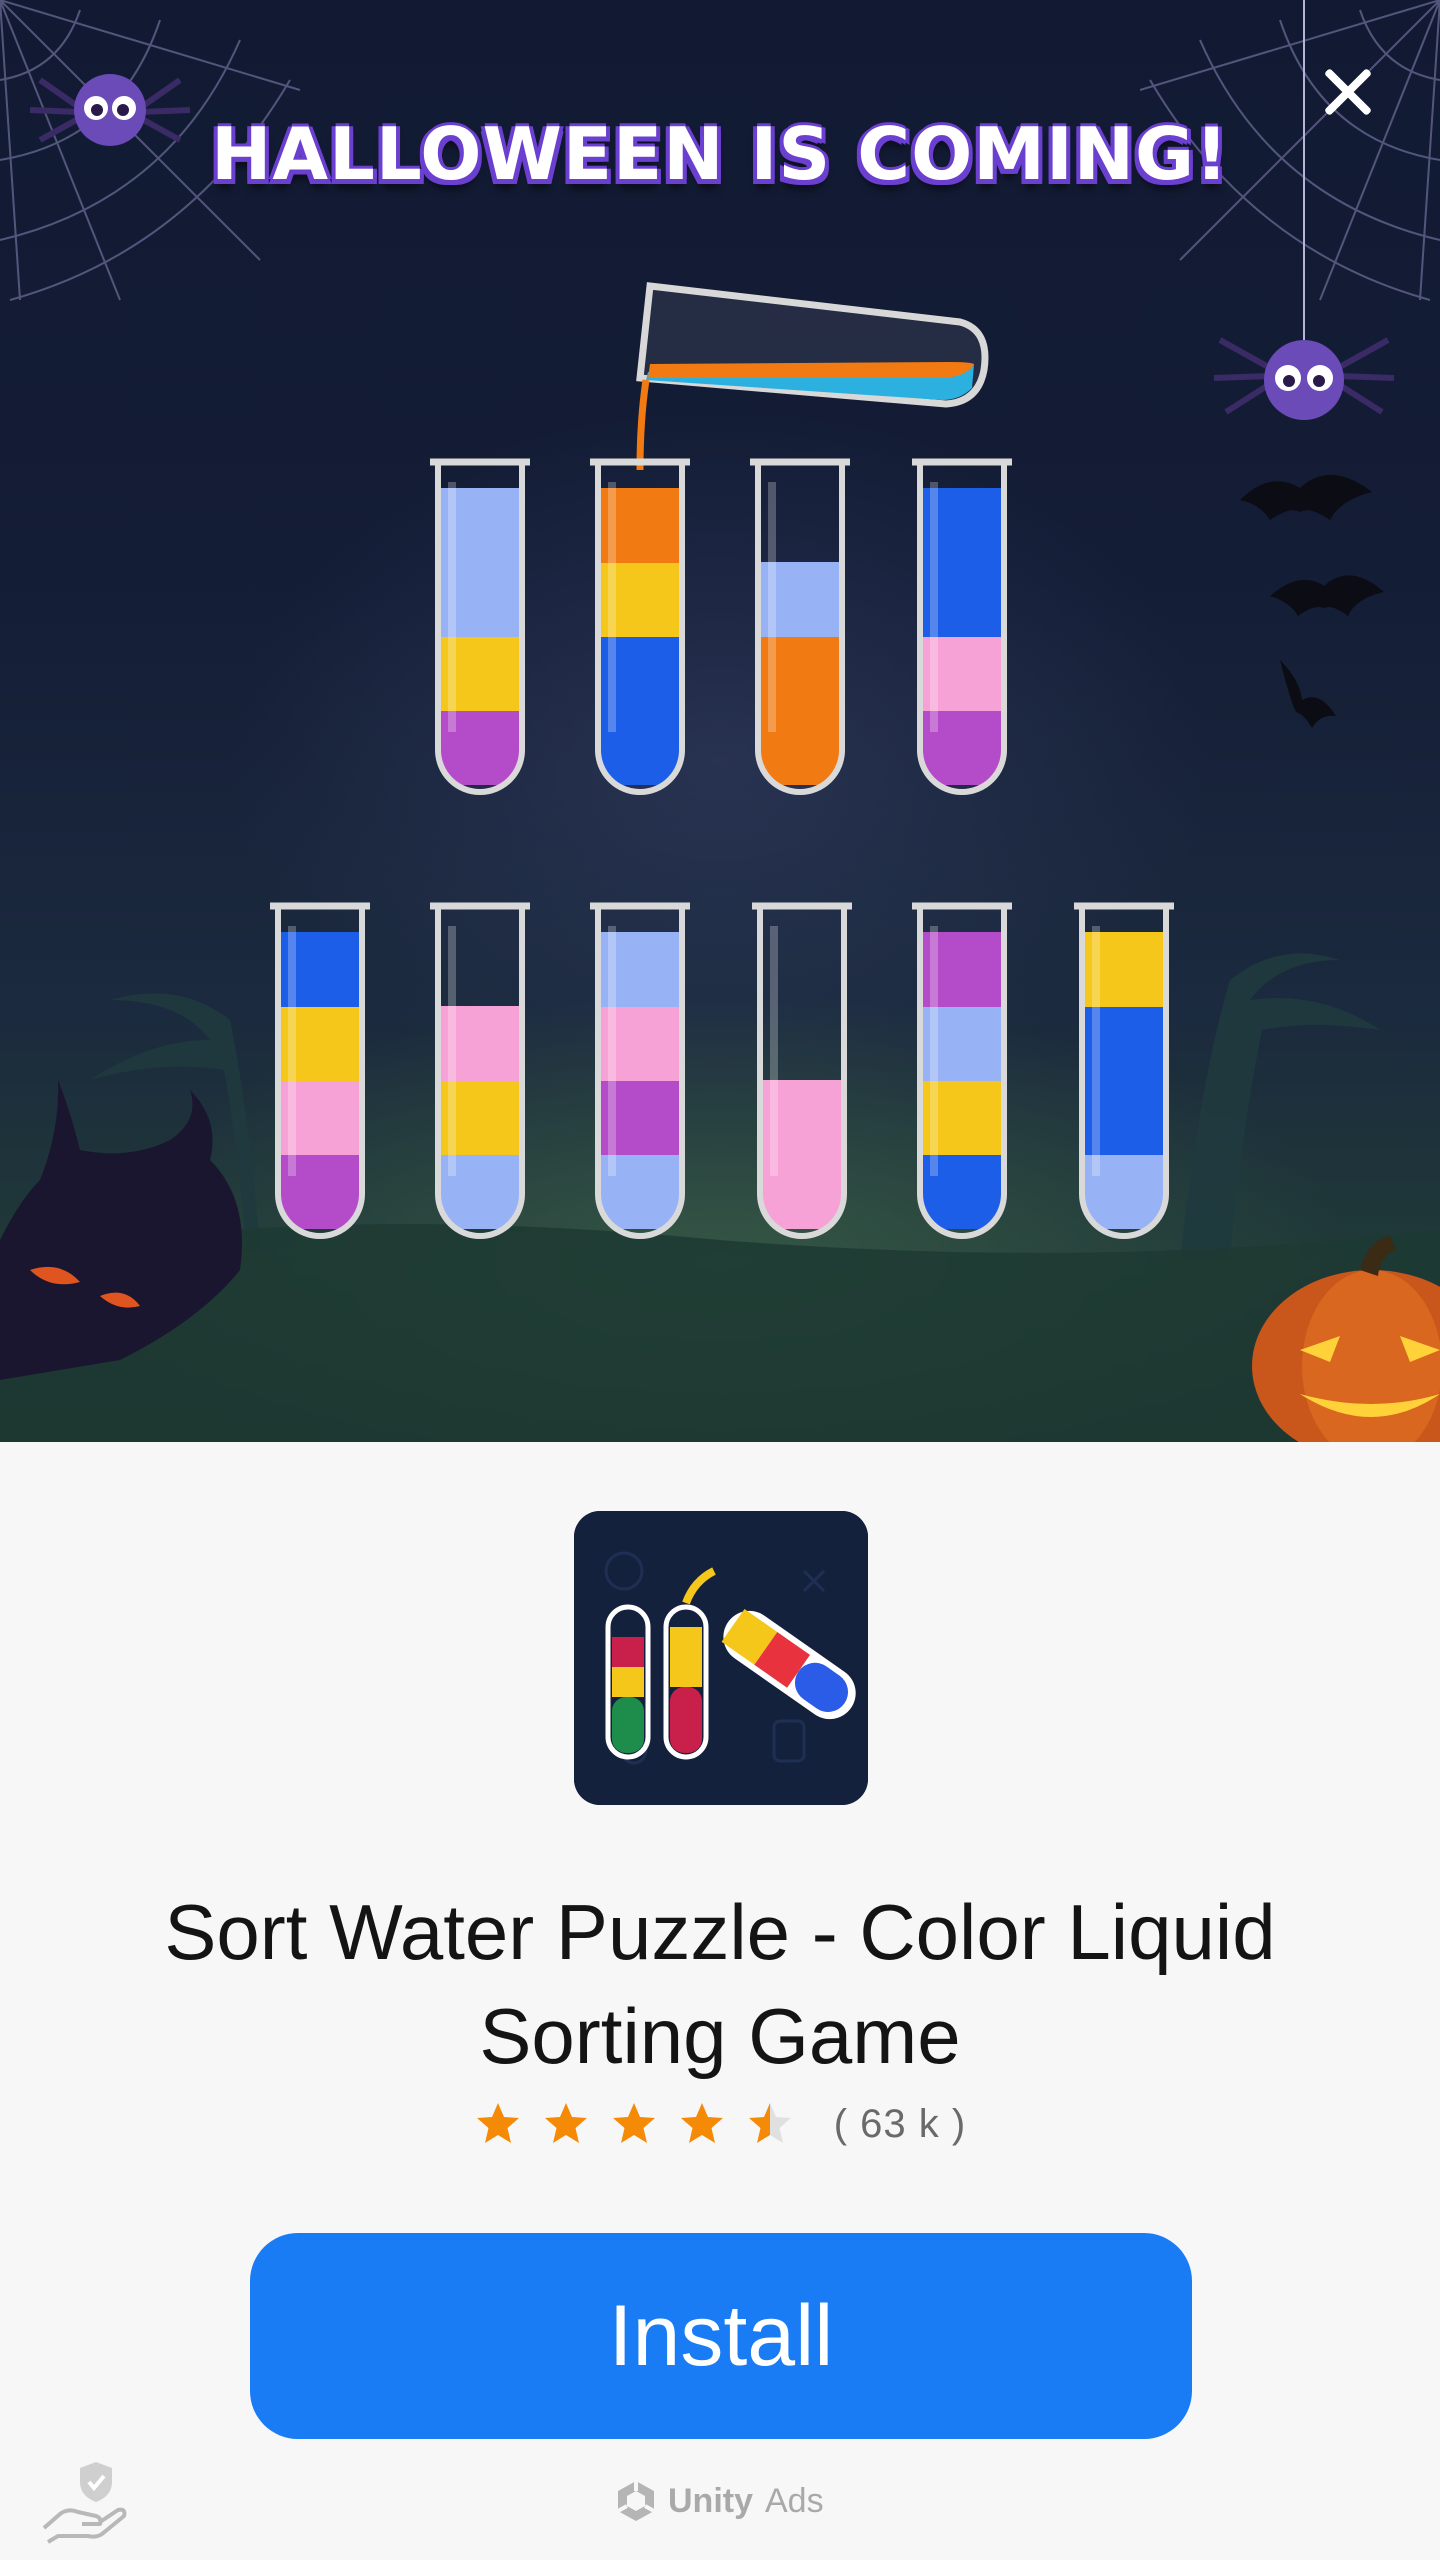 The height and width of the screenshot is (2560, 1440). What do you see at coordinates (84, 2498) in the screenshot?
I see `privacy-shield-hand-icon` at bounding box center [84, 2498].